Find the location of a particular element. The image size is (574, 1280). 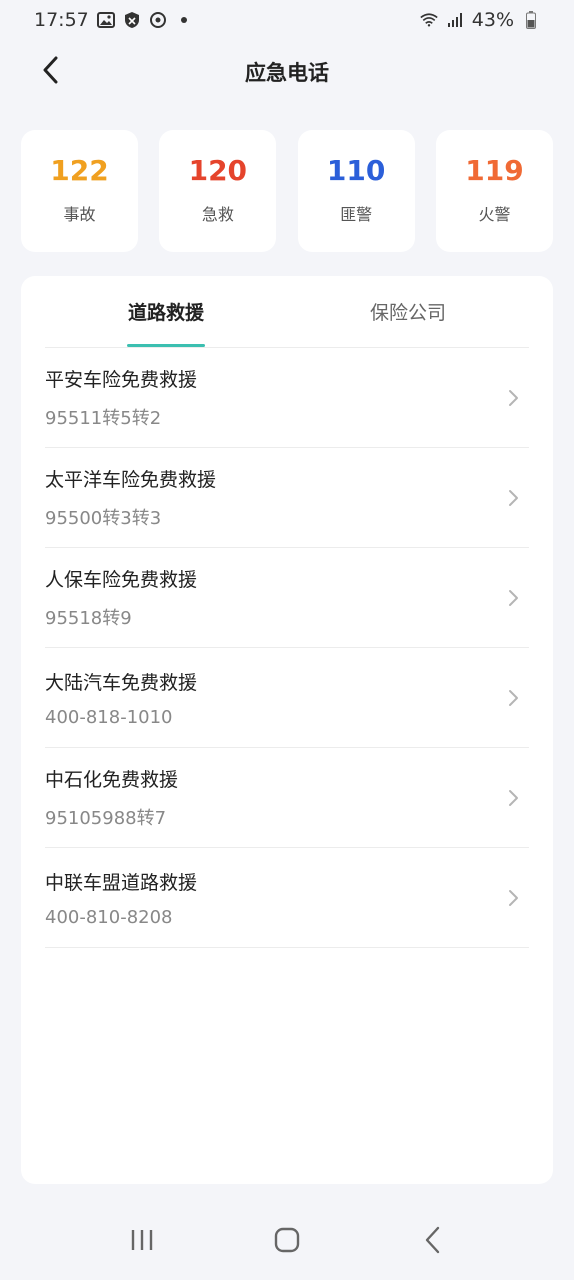

emergency-number: 122 is located at coordinates (79, 170).